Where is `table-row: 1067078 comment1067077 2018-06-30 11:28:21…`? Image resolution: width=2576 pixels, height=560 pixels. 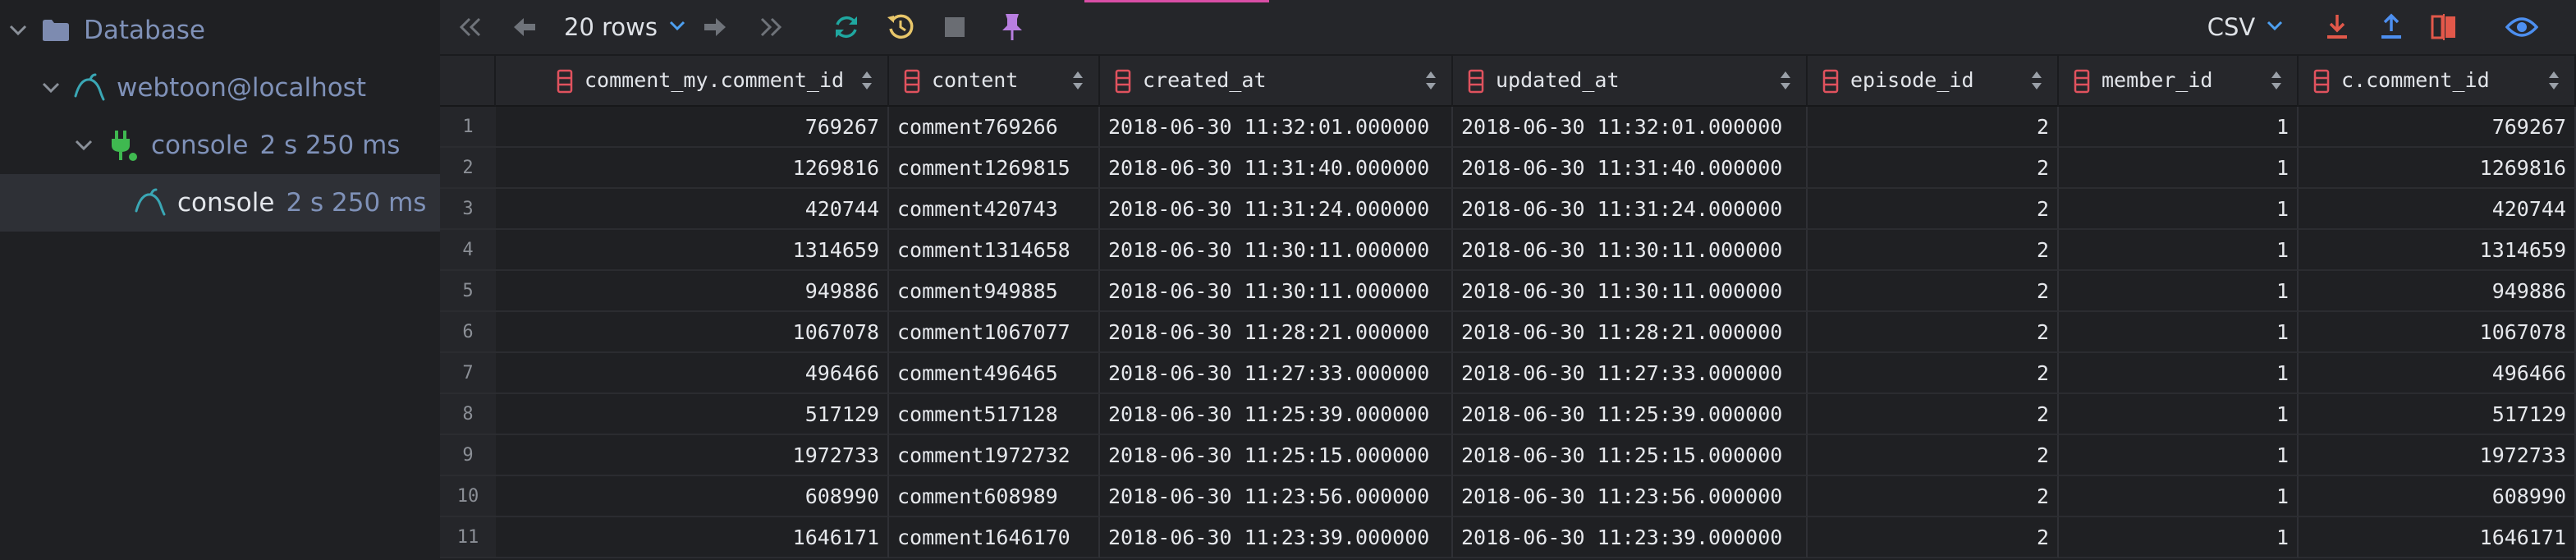 table-row: 1067078 comment1067077 2018-06-30 11:28:21… is located at coordinates (1536, 332).